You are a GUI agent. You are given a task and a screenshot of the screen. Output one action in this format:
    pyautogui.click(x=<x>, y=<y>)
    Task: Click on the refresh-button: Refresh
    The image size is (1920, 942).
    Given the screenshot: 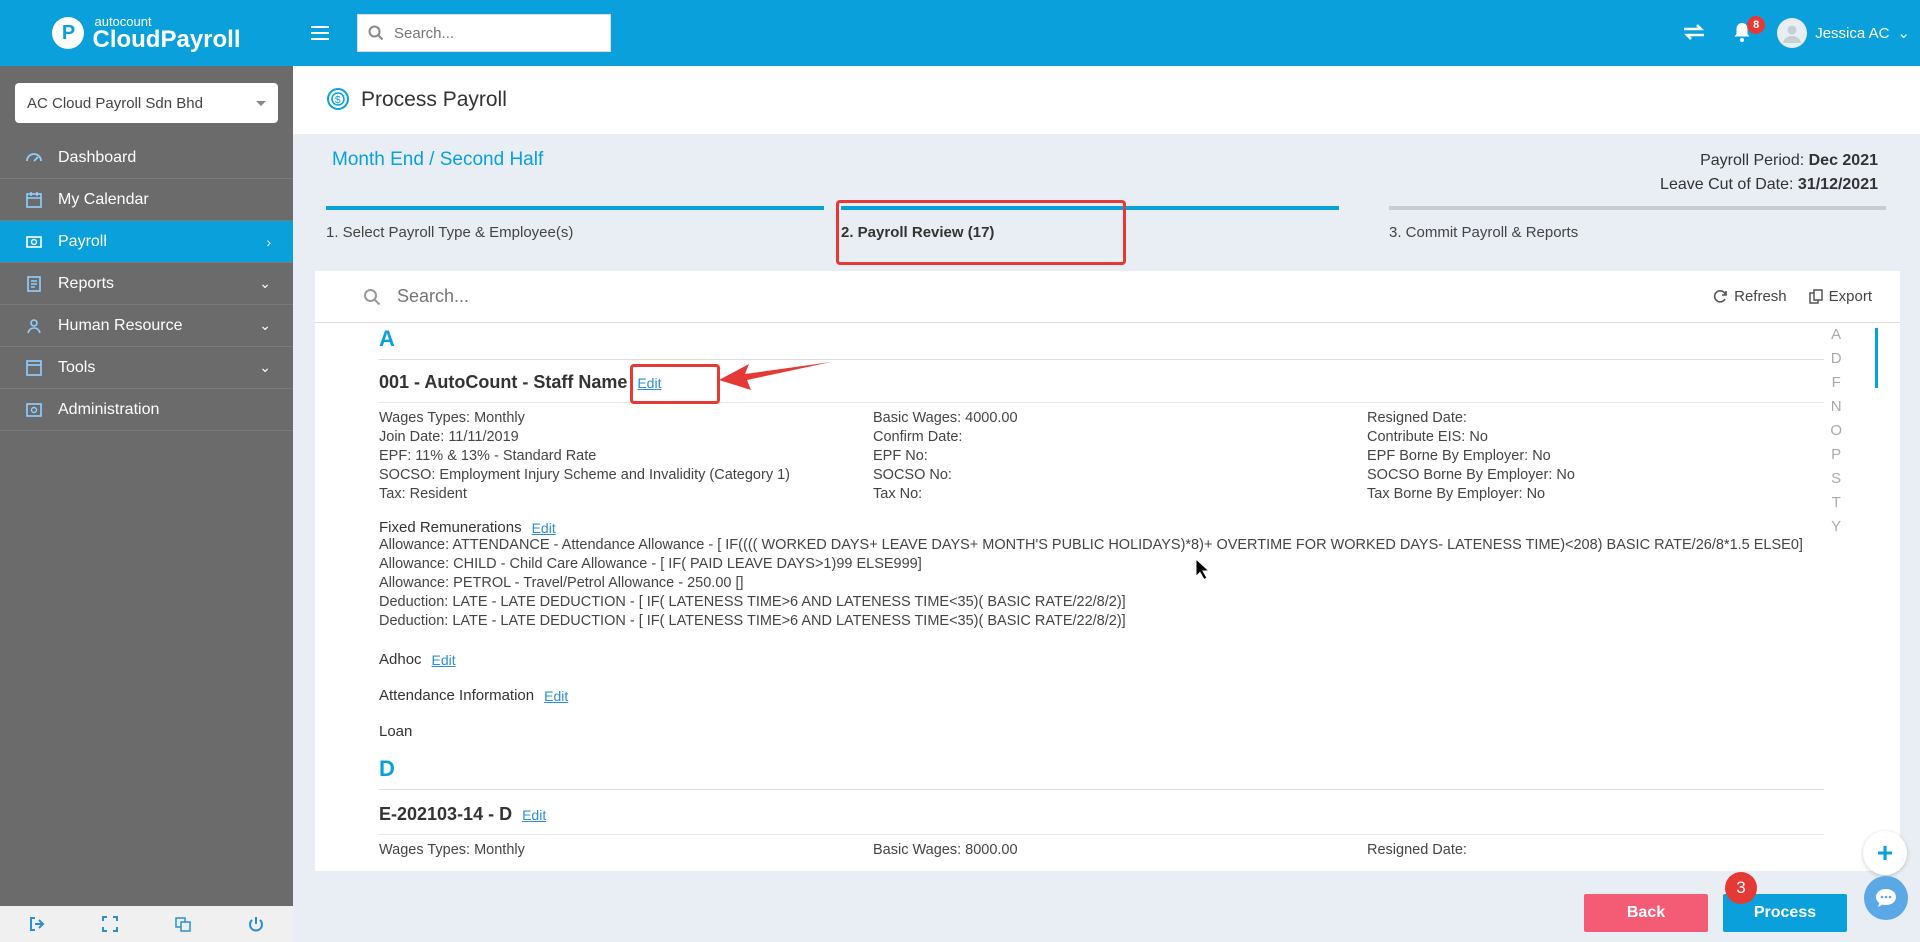 What is the action you would take?
    pyautogui.click(x=1750, y=296)
    